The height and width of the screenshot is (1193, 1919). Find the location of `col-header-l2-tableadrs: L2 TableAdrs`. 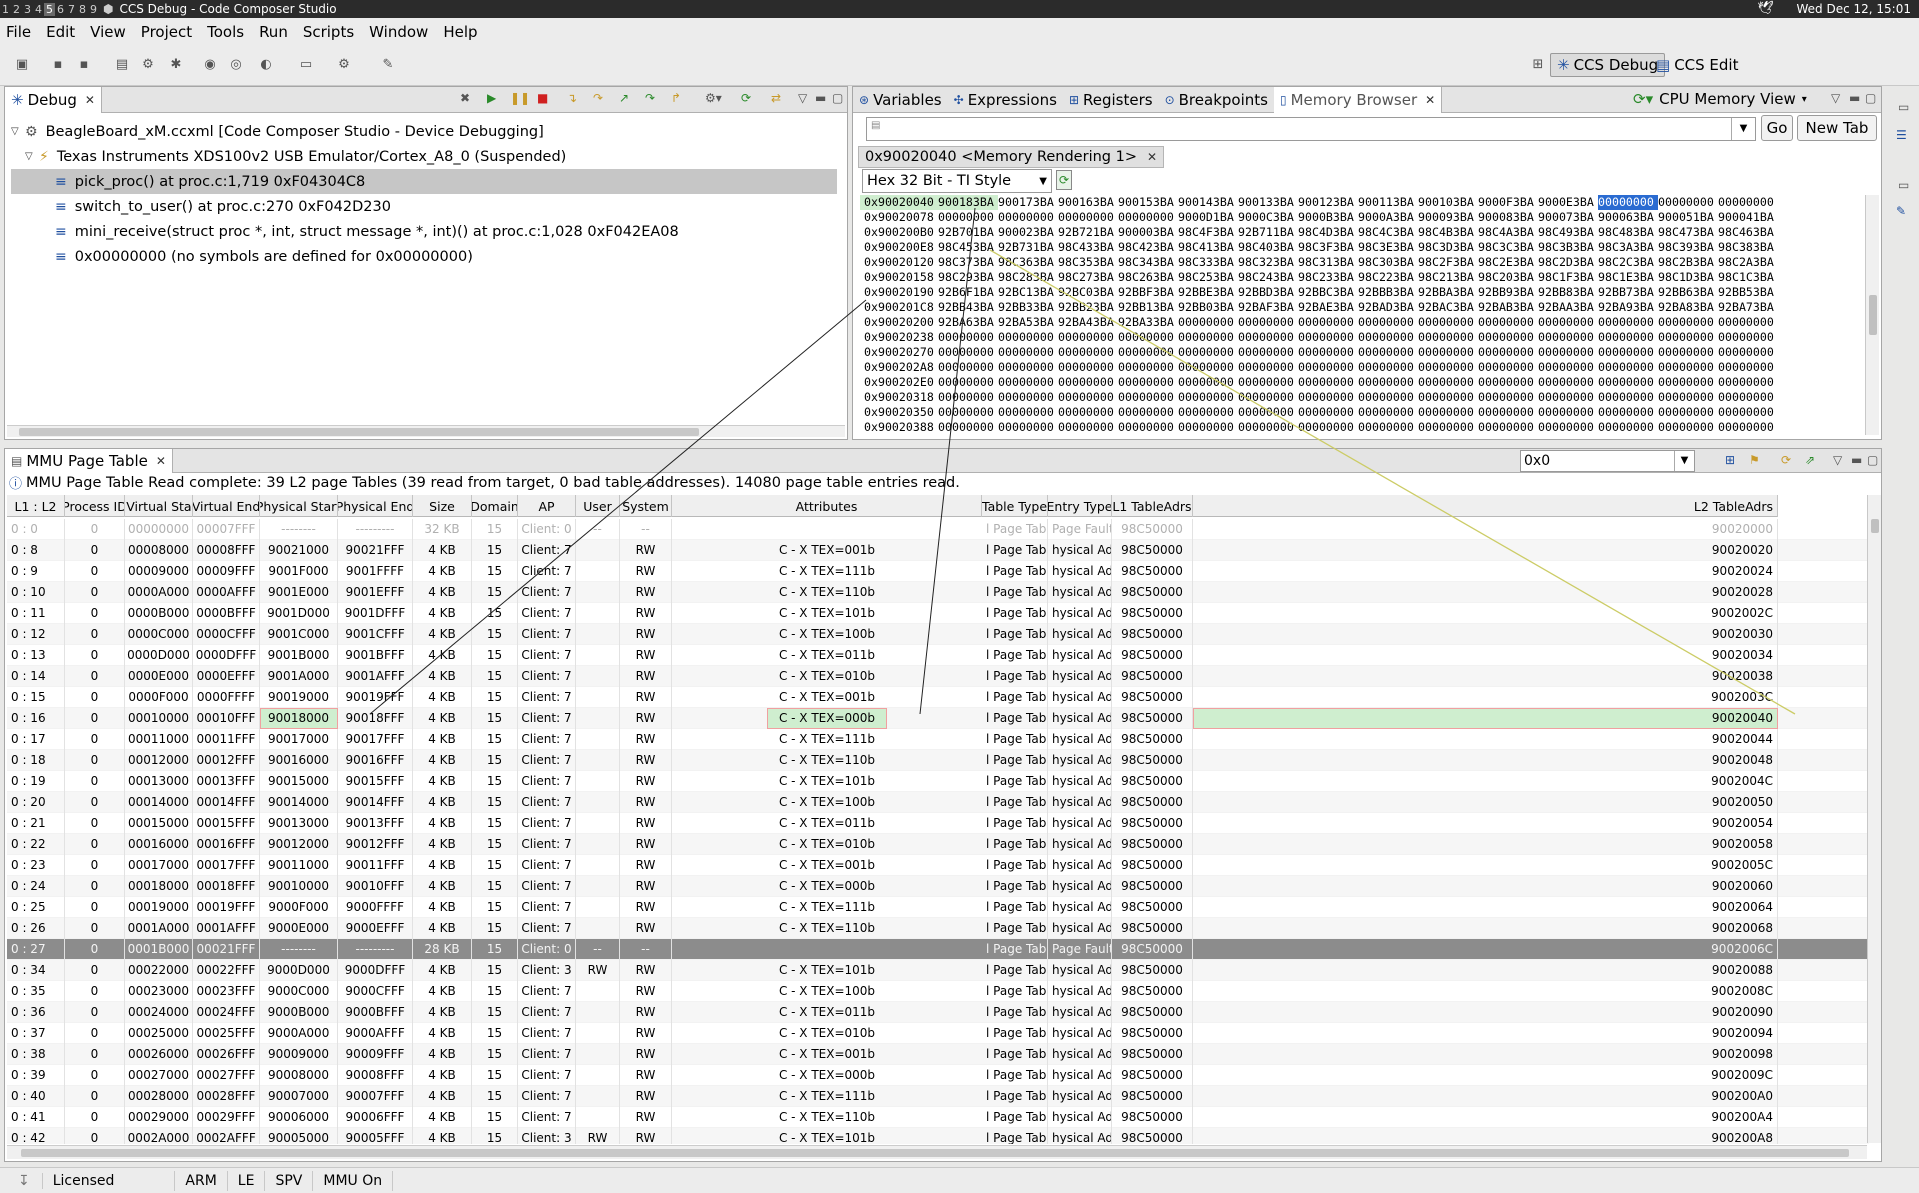

col-header-l2-tableadrs: L2 TableAdrs is located at coordinates (1485, 506).